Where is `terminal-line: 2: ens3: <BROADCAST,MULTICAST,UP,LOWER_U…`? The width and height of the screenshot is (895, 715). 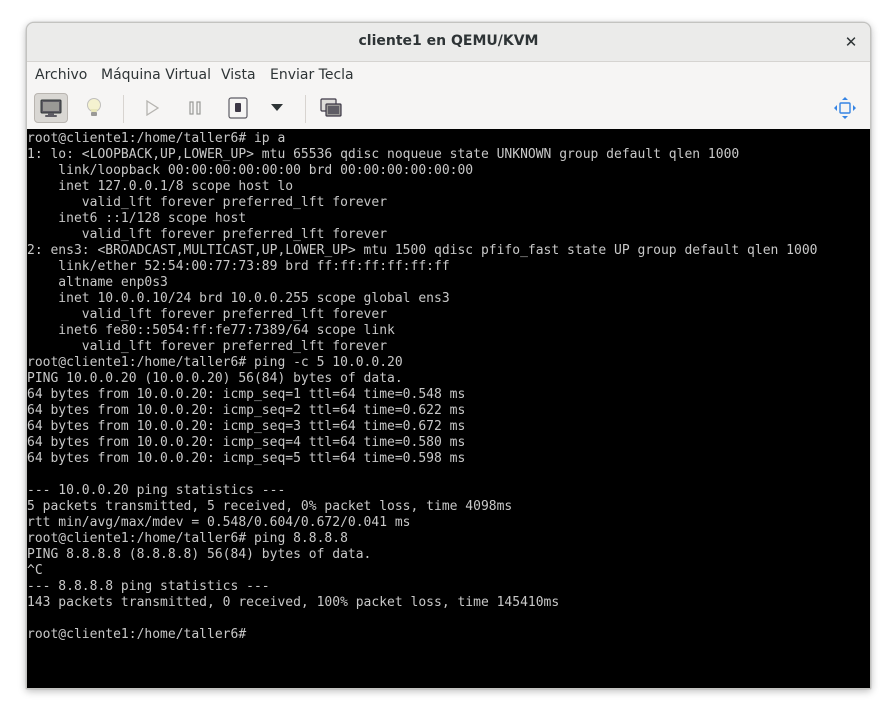 terminal-line: 2: ens3: <BROADCAST,MULTICAST,UP,LOWER_U… is located at coordinates (422, 250).